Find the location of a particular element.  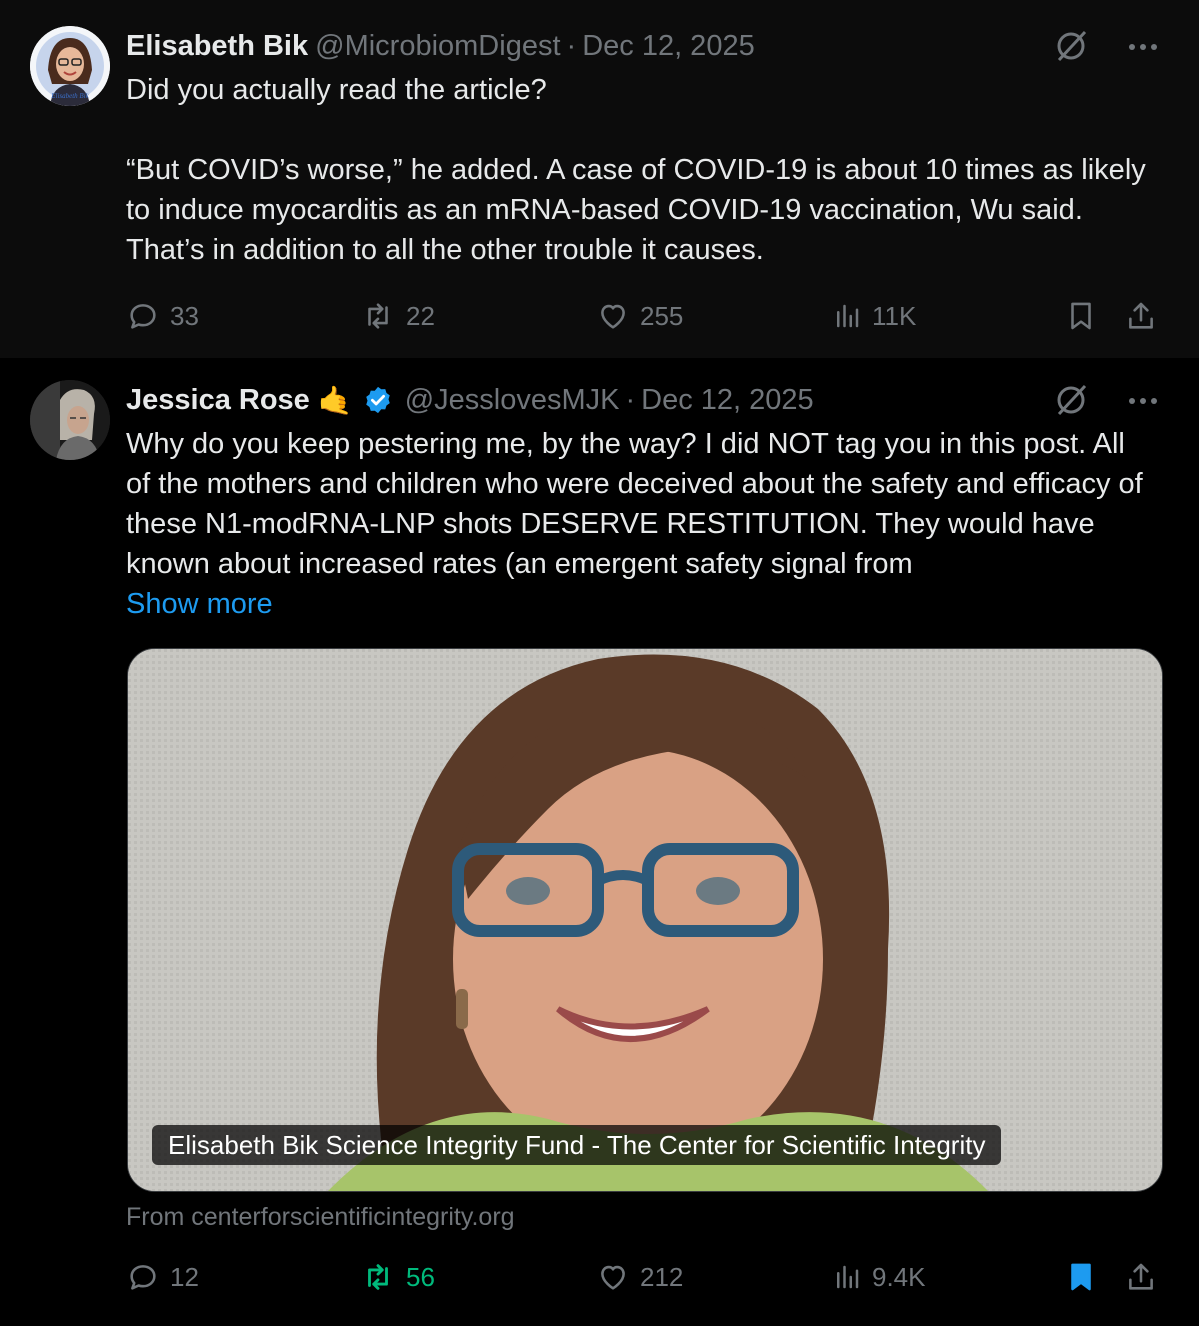

views-count: 9.4K is located at coordinates (899, 1276).